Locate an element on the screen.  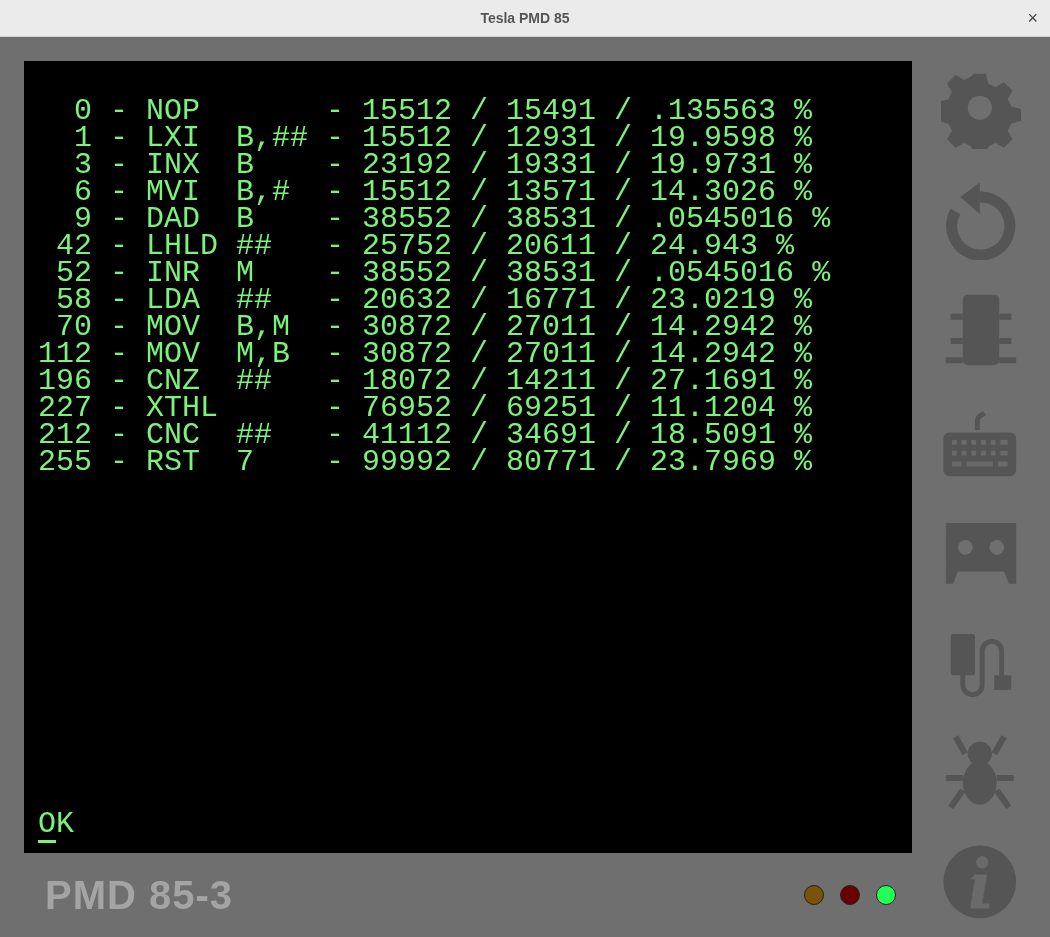
screen-line: 0 - NOP - 15512 / 15491 / .135563 % is located at coordinates (443, 111).